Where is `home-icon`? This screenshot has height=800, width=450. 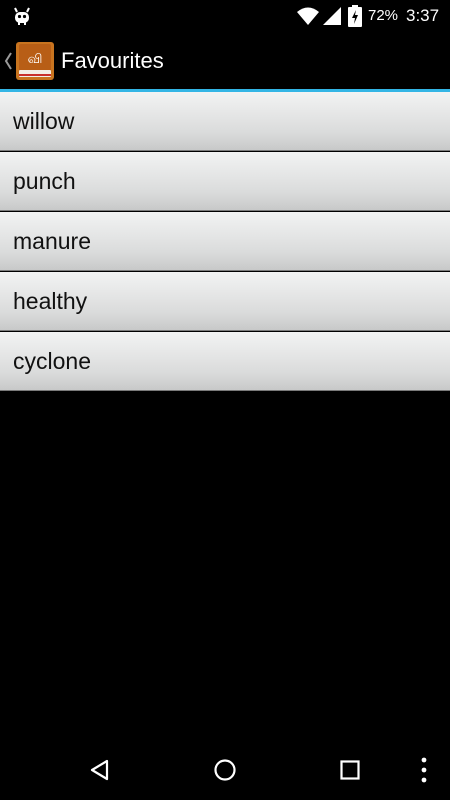
home-icon is located at coordinates (225, 770).